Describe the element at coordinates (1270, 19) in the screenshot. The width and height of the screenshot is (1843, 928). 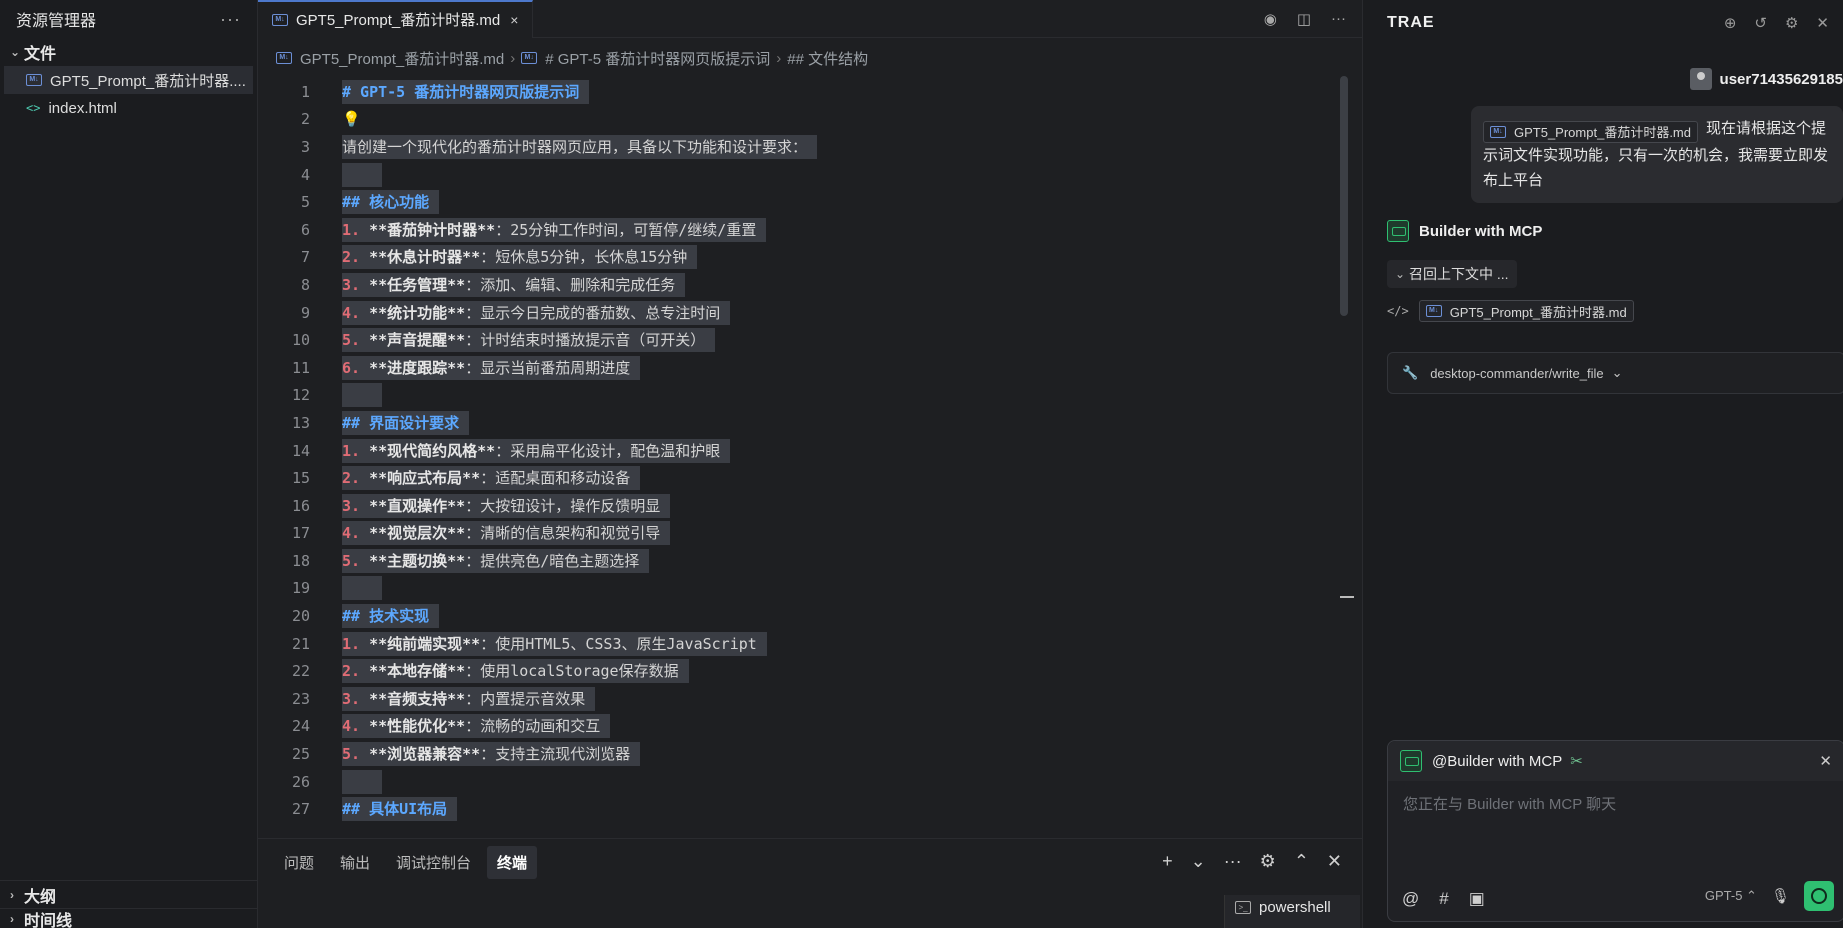
I see `preview-eye-icon: ◉` at that location.